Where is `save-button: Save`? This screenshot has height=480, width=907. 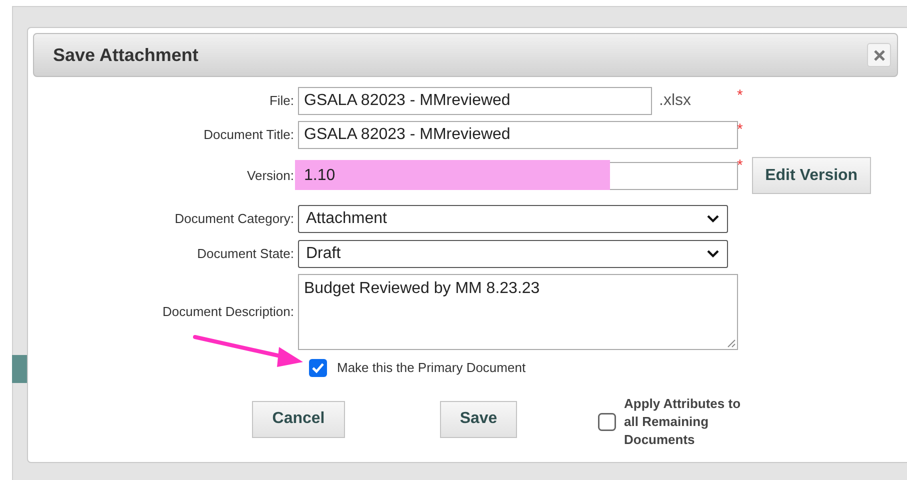 save-button: Save is located at coordinates (478, 419).